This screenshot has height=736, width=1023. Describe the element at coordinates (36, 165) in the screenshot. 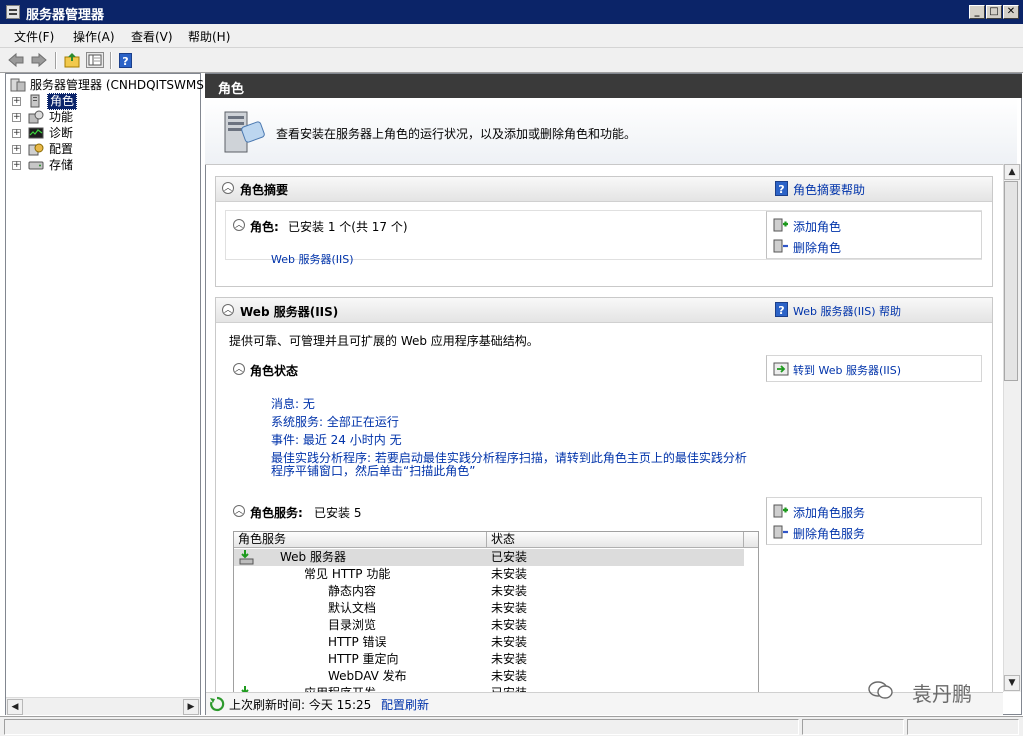

I see `storage-icon` at that location.